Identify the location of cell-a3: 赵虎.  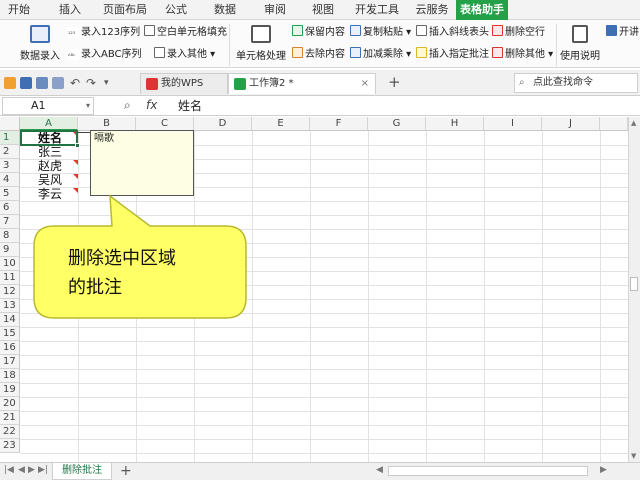
(50, 166).